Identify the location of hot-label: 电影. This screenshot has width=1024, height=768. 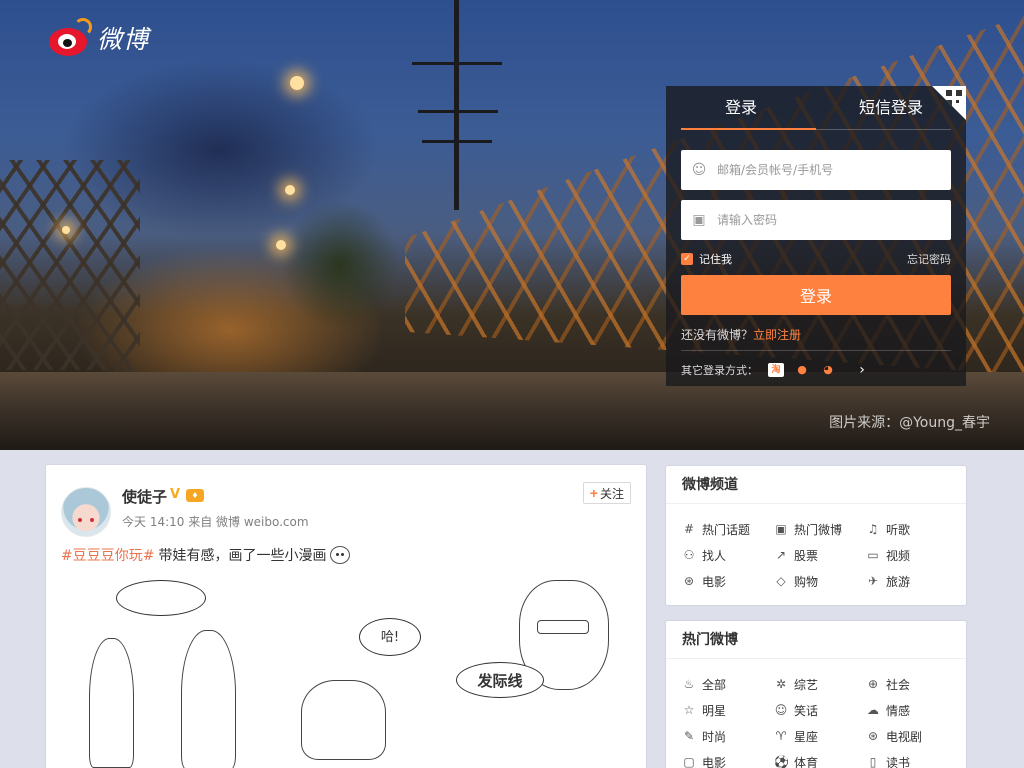
(714, 761).